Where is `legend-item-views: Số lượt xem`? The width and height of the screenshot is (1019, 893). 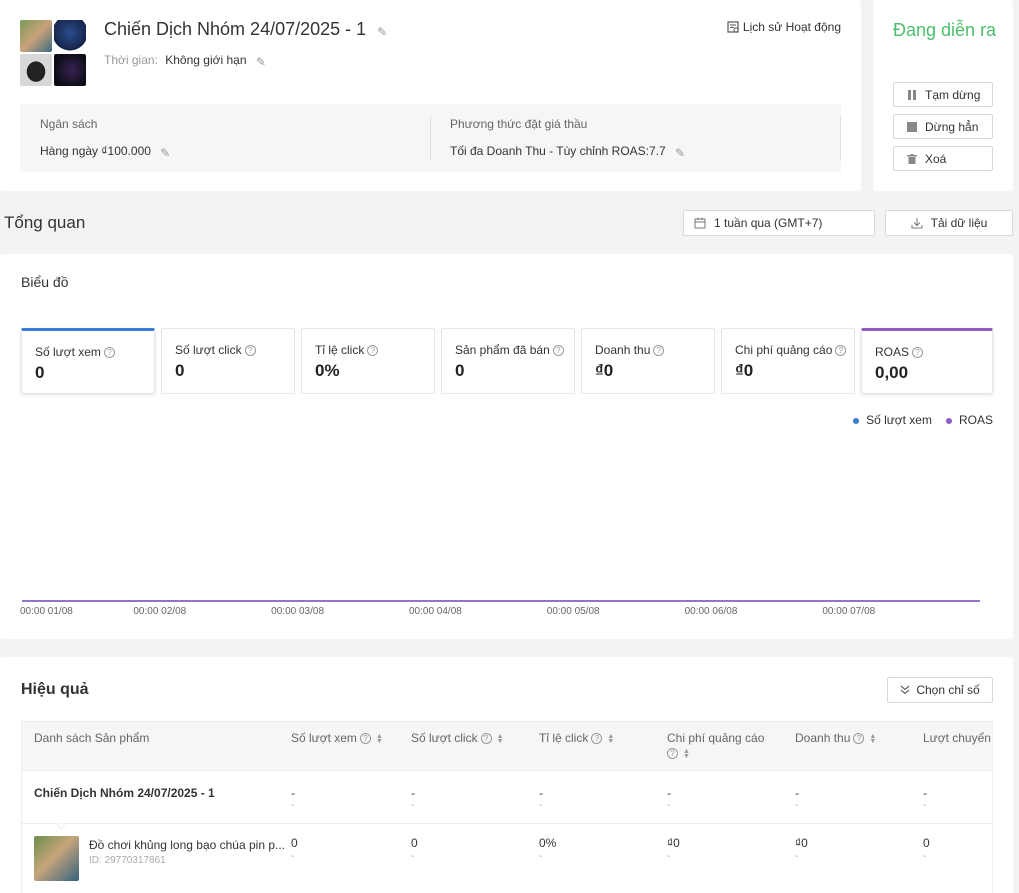
legend-item-views: Số lượt xem is located at coordinates (892, 420).